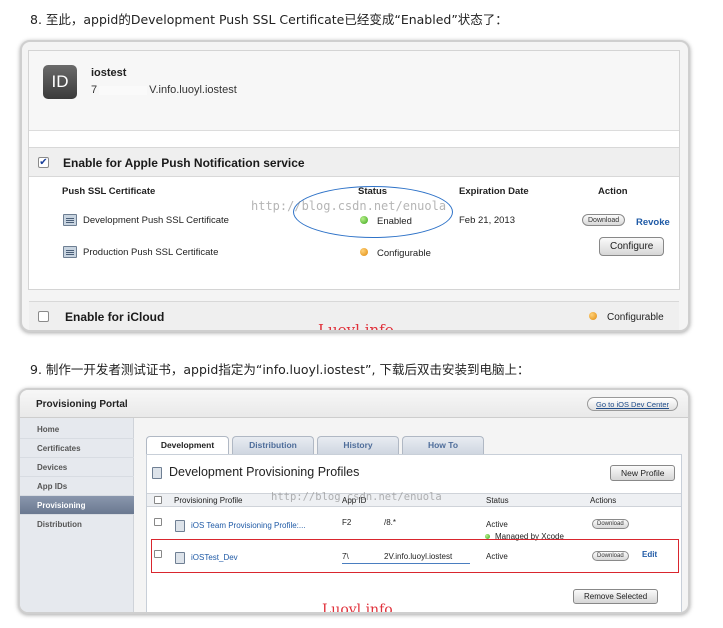 Image resolution: width=723 pixels, height=628 pixels. I want to click on sidebar-item-app-ids: App IDs, so click(77, 486).